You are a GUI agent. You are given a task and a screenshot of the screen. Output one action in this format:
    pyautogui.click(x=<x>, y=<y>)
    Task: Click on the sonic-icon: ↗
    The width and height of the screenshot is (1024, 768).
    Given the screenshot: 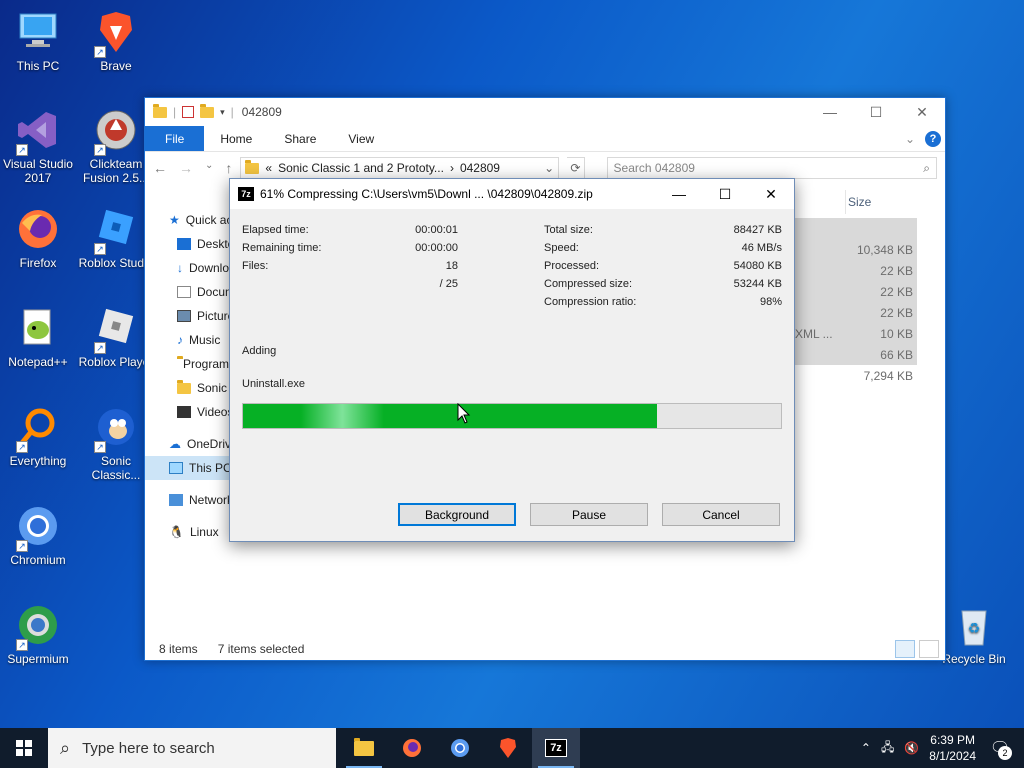 What is the action you would take?
    pyautogui.click(x=116, y=428)
    